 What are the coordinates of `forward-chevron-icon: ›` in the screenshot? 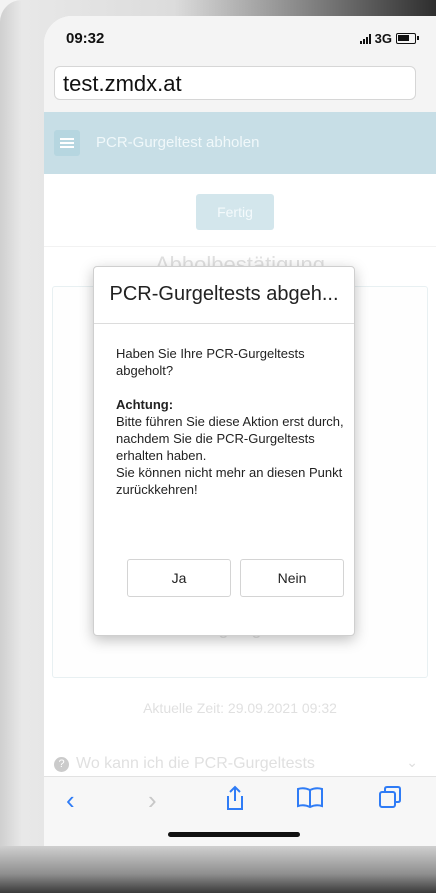 It's located at (152, 800).